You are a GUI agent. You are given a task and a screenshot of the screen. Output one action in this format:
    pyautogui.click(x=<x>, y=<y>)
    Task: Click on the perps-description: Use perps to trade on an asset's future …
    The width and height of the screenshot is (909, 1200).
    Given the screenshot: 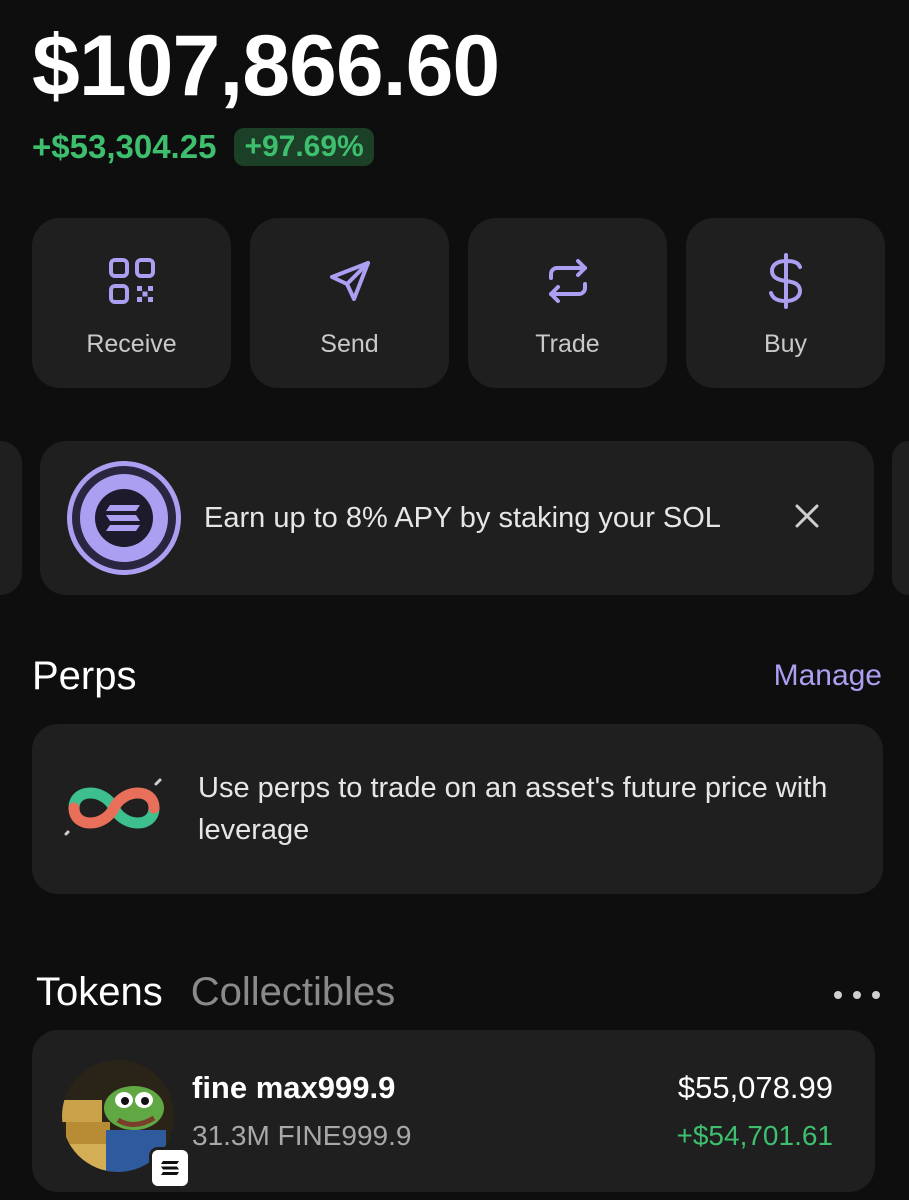 What is the action you would take?
    pyautogui.click(x=513, y=809)
    